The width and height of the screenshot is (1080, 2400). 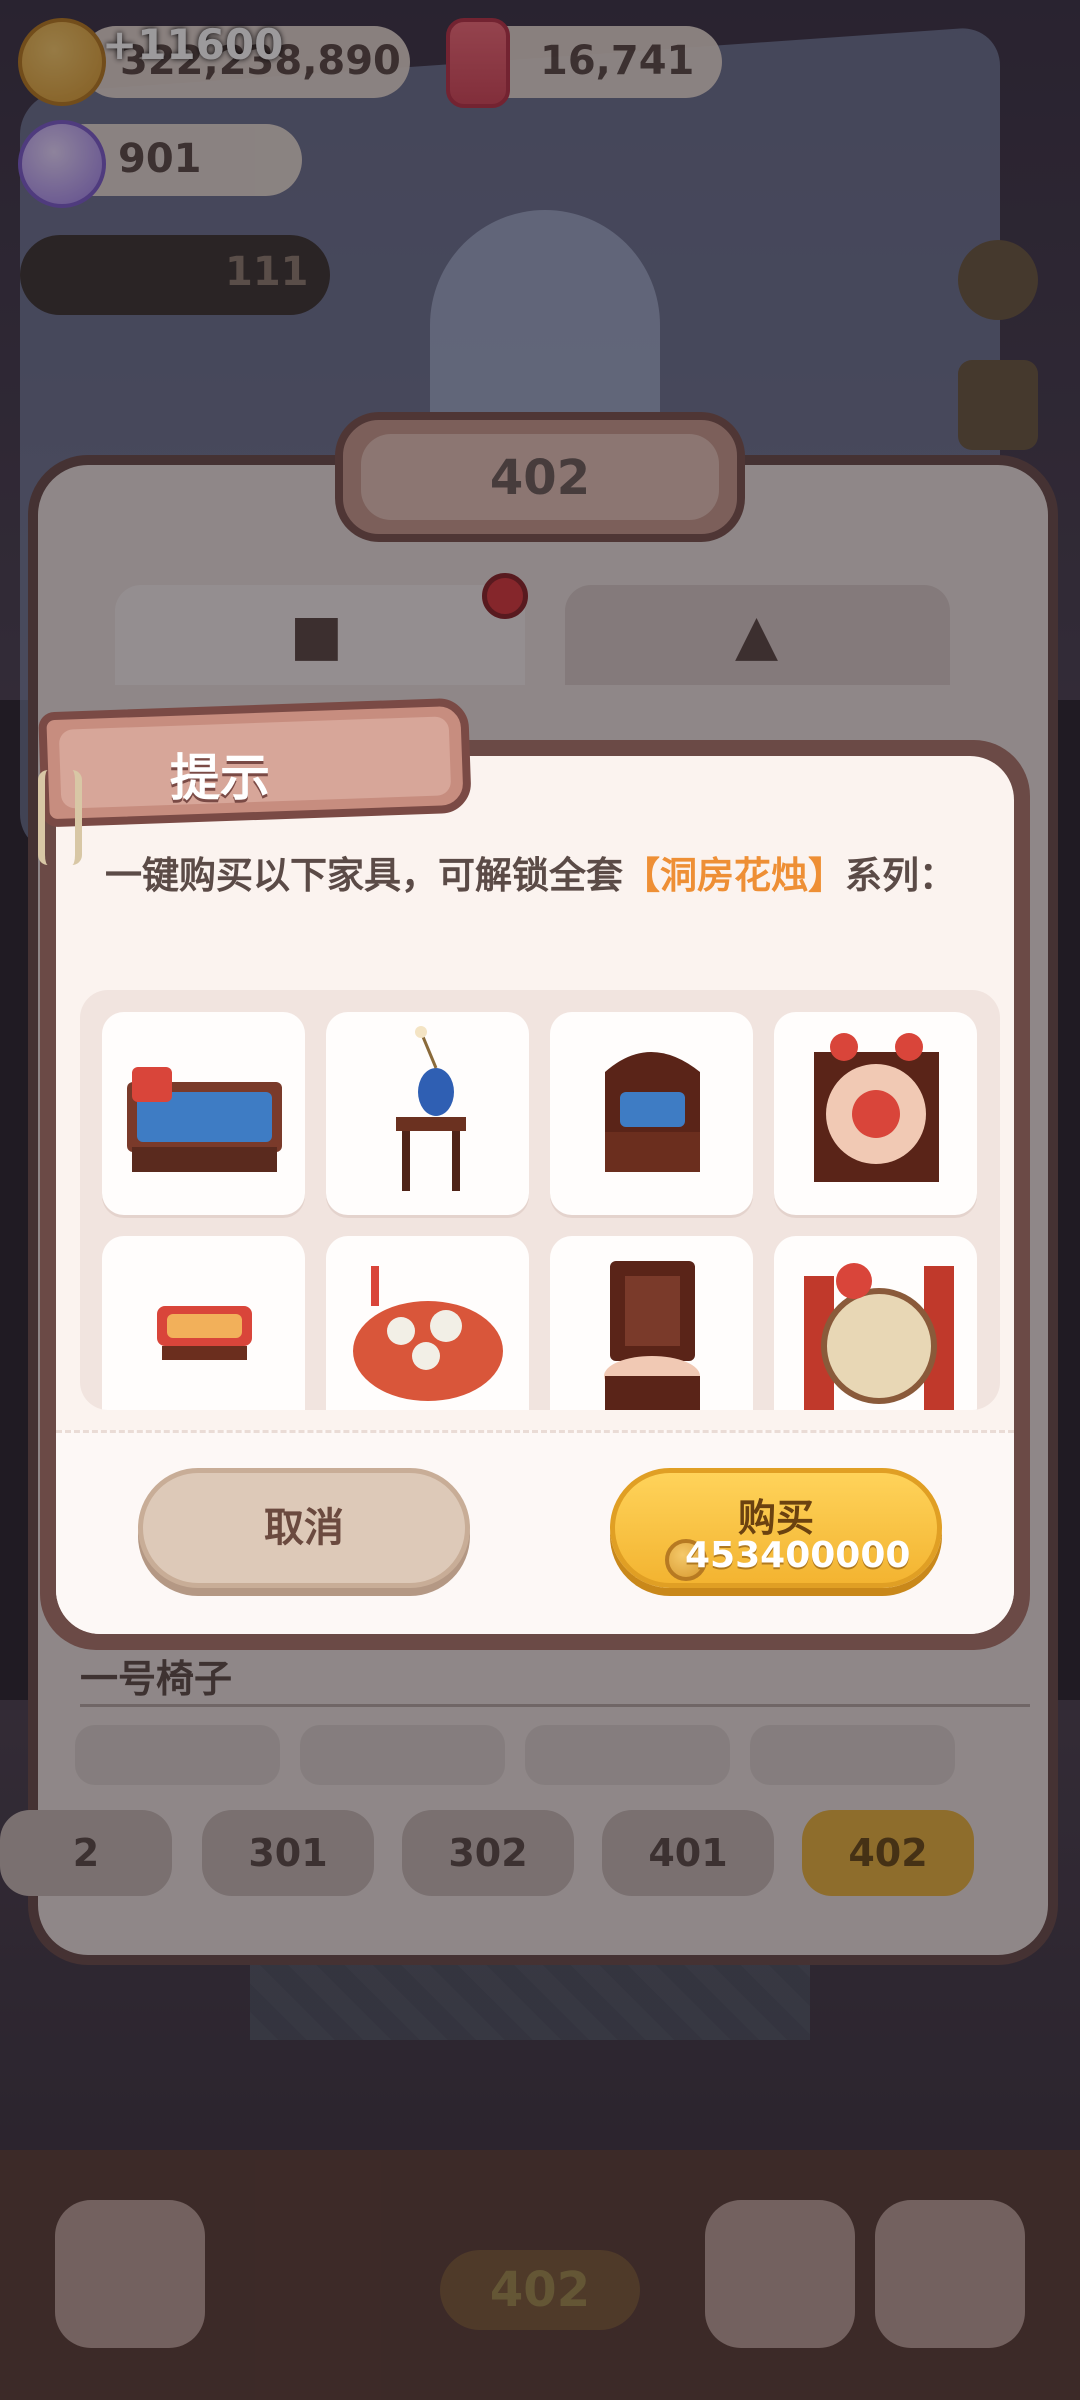 I want to click on dialog-message: 一键购买以下家具，可解锁全套【洞房花烛】系列：, so click(x=545, y=876).